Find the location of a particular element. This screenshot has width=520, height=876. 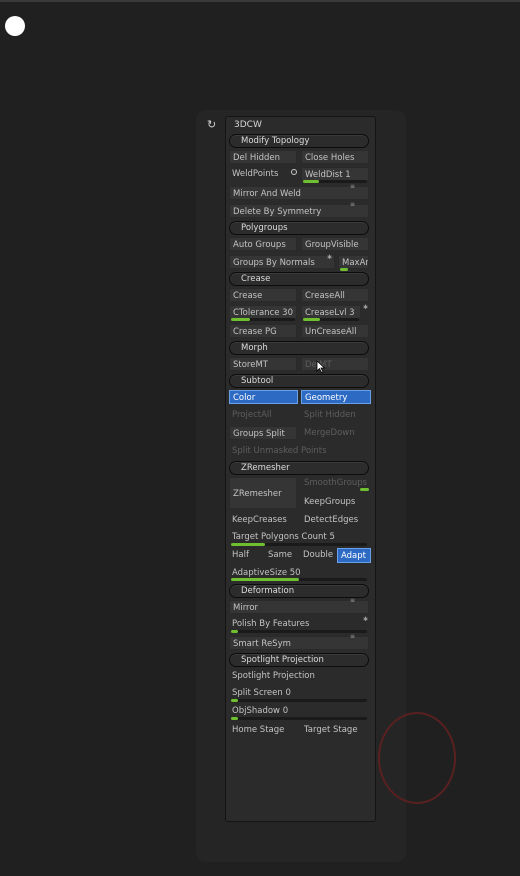

mirror-and-weld-button: Mirror And Weld is located at coordinates (299, 193).